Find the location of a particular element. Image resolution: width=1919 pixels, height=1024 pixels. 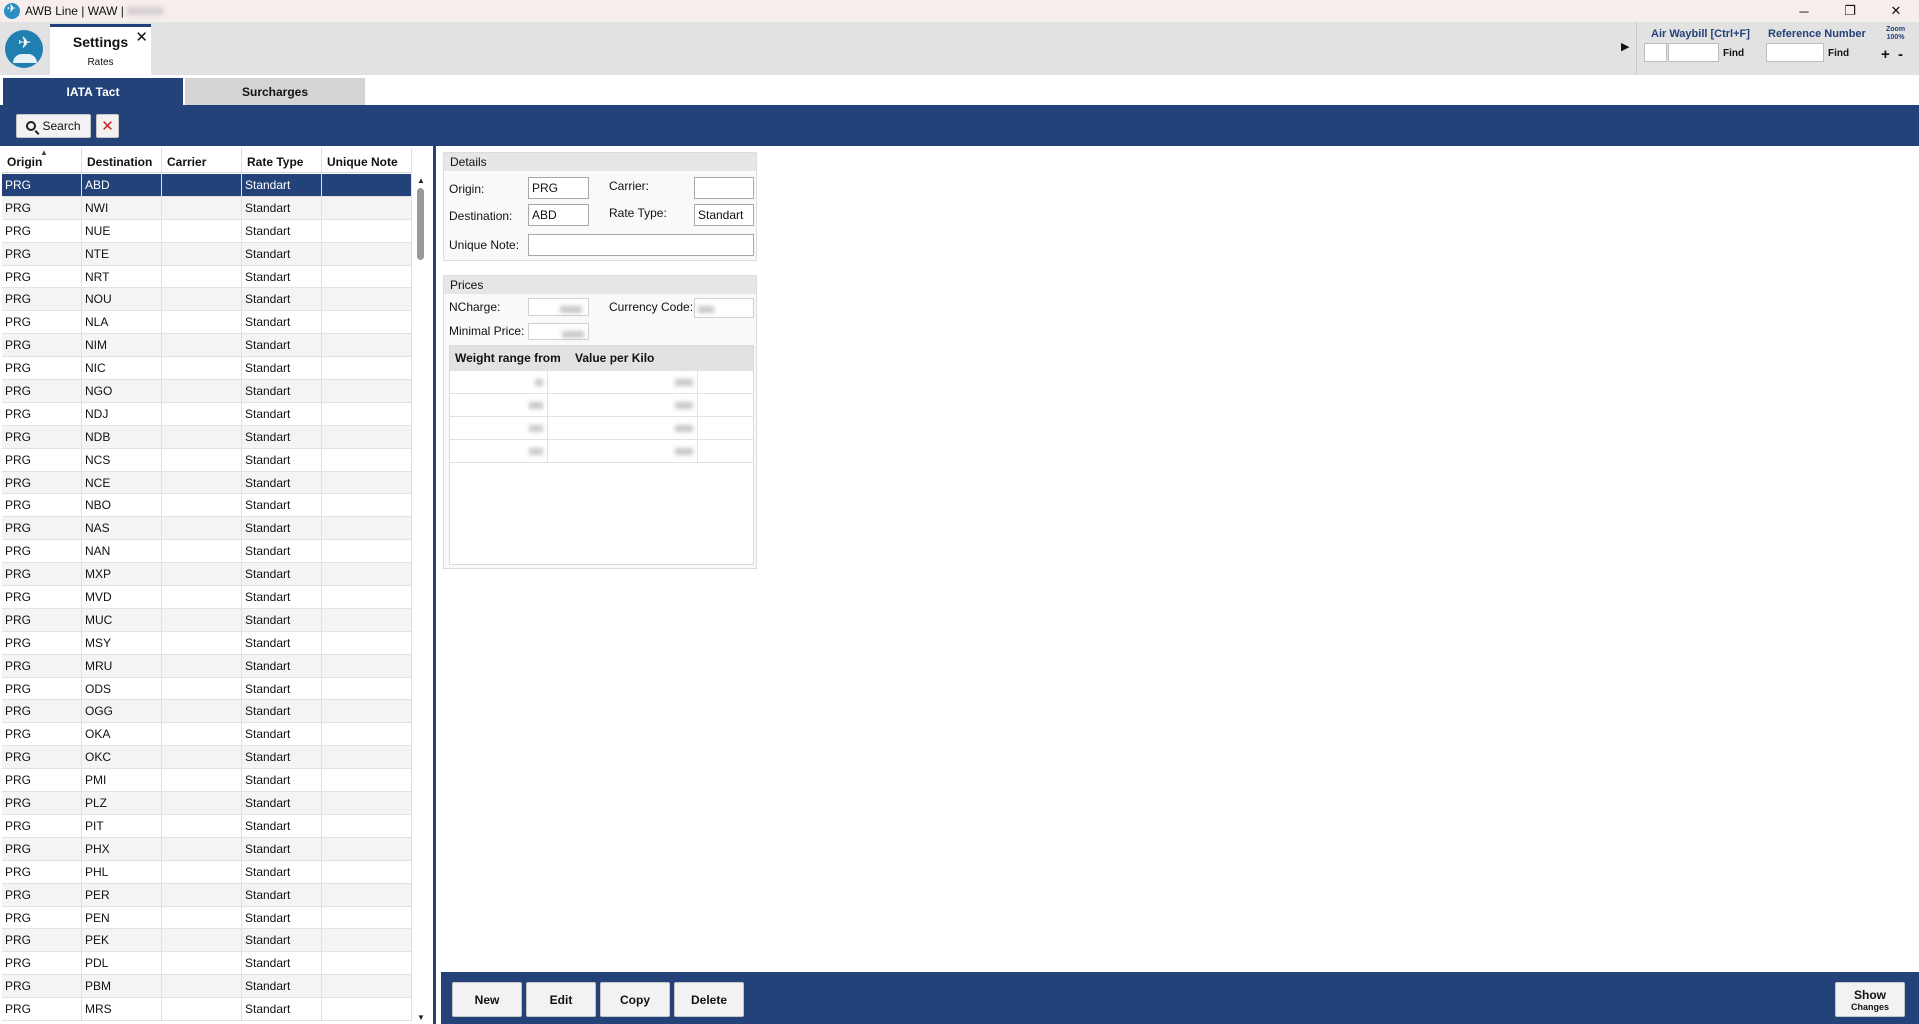

origin-field: PRG is located at coordinates (558, 188).